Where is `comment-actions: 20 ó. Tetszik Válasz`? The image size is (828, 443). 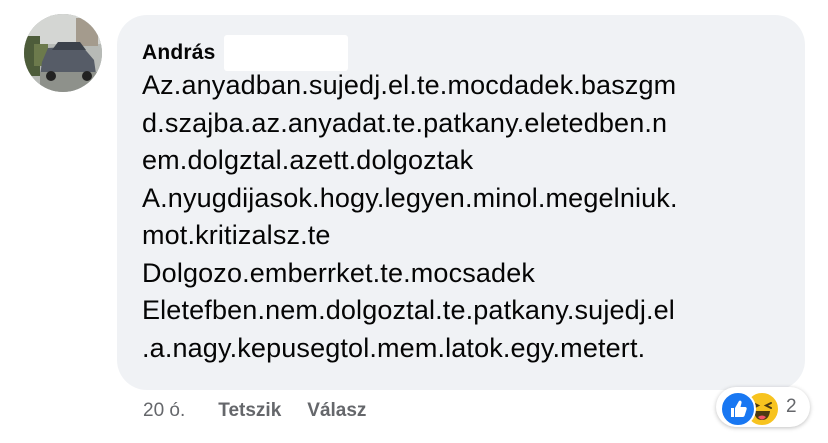
comment-actions: 20 ó. Tetszik Válasz is located at coordinates (254, 411).